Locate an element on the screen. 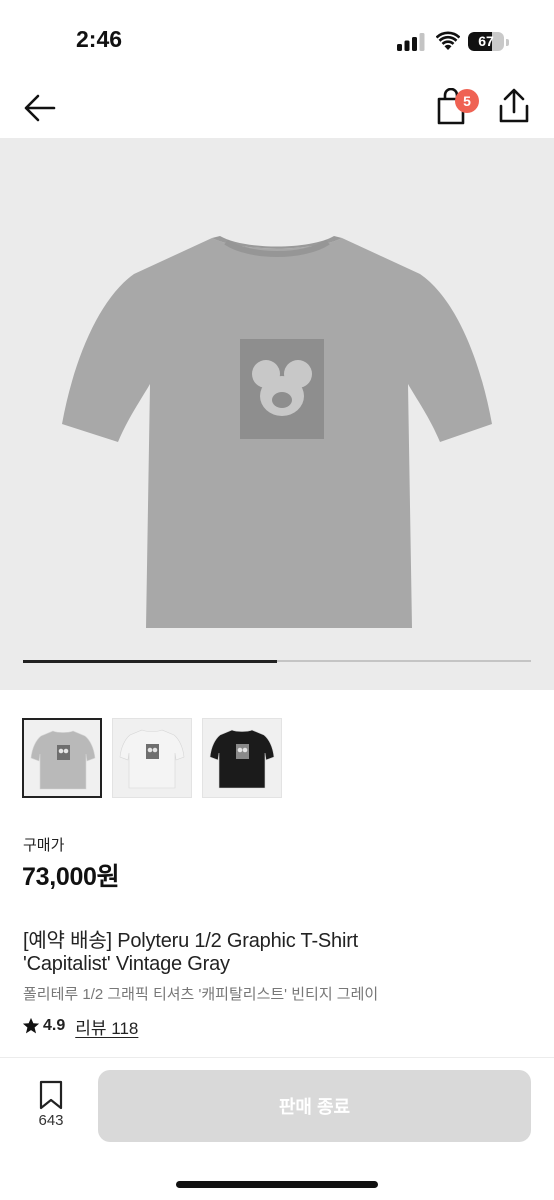  product-title-line2: 'Capitalist' Vintage Gray is located at coordinates (126, 964).